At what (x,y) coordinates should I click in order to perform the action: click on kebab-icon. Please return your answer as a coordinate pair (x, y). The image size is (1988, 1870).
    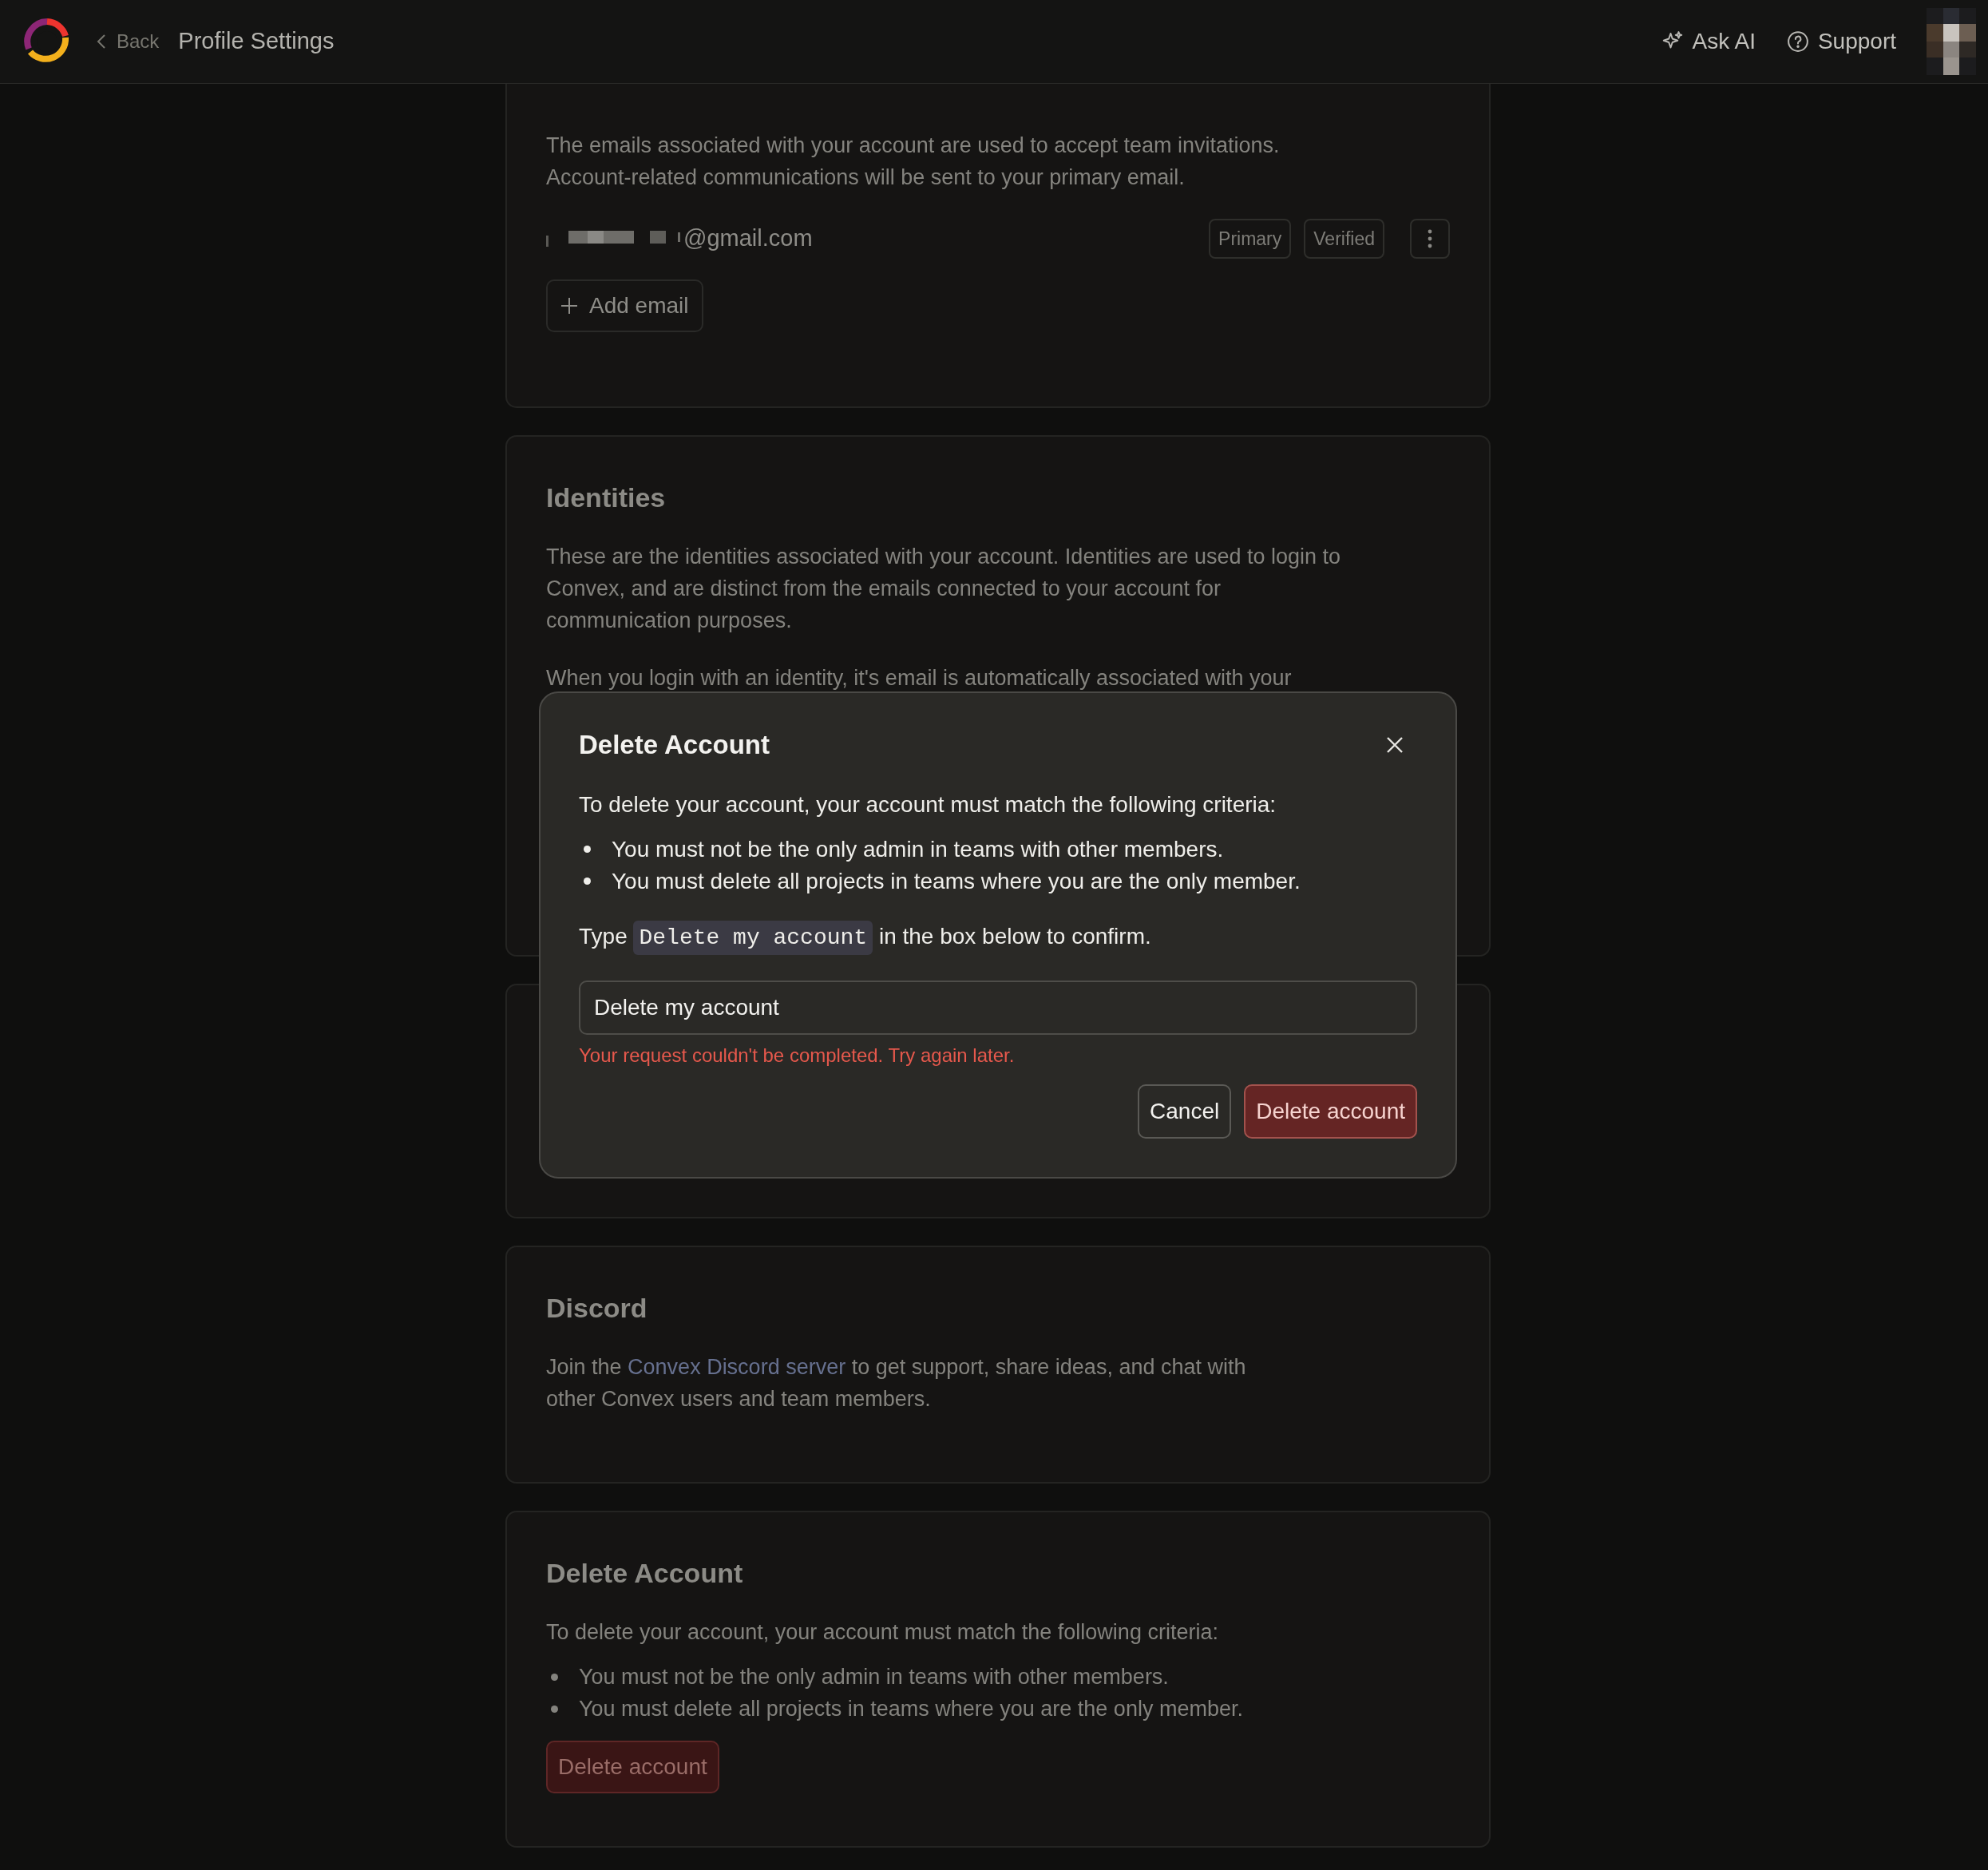
    Looking at the image, I should click on (1430, 238).